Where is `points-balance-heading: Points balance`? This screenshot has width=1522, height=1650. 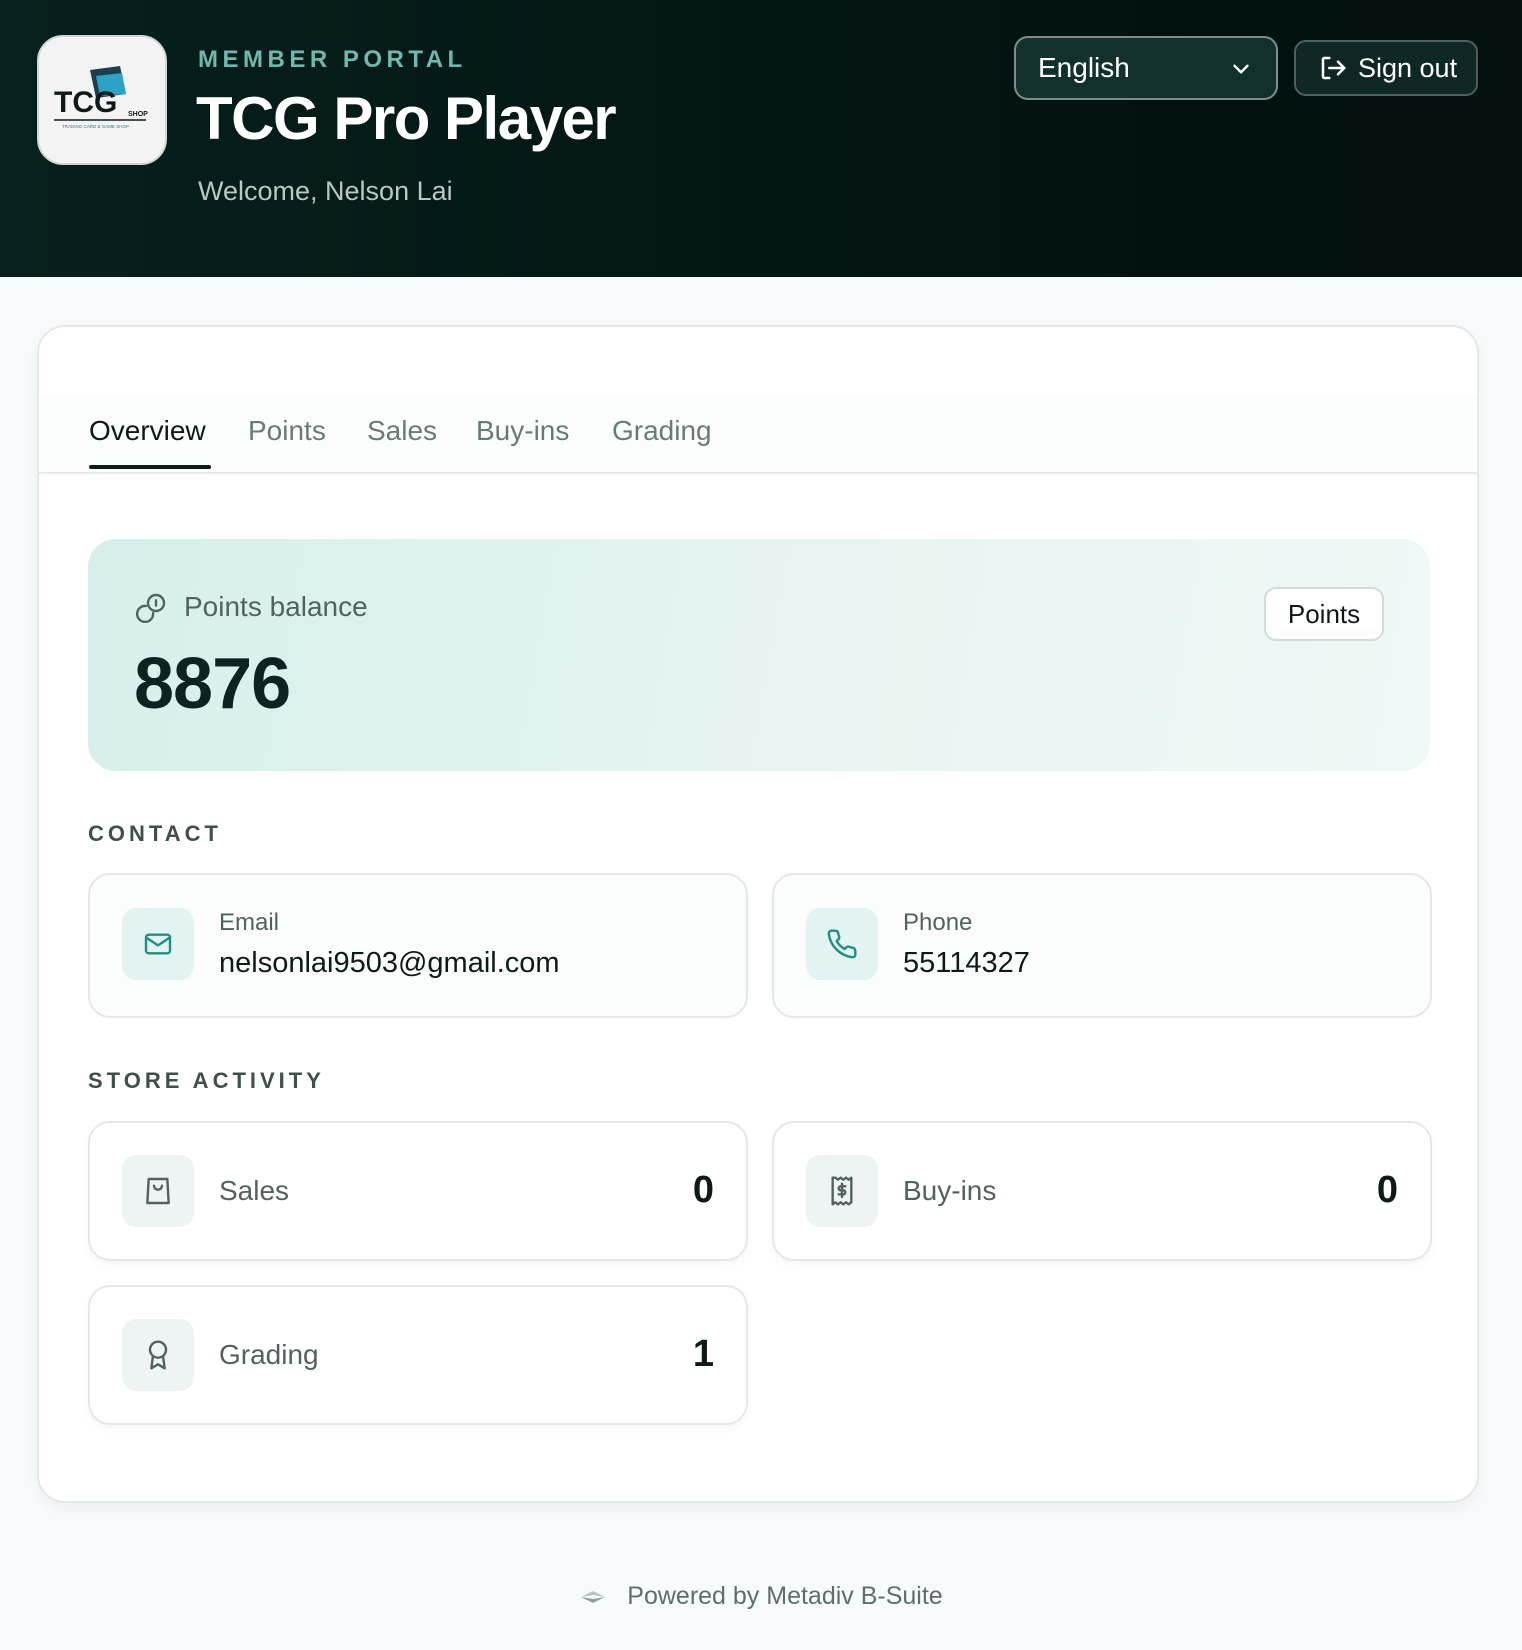
points-balance-heading: Points balance is located at coordinates (252, 607).